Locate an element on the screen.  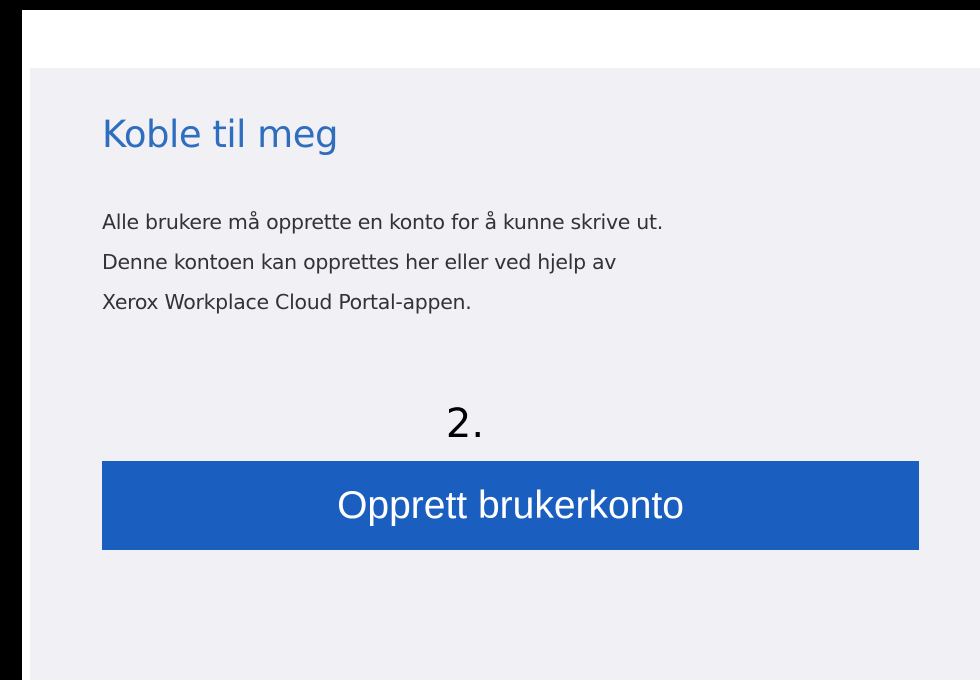
create-account-button: Opprett brukerkonto is located at coordinates (510, 505).